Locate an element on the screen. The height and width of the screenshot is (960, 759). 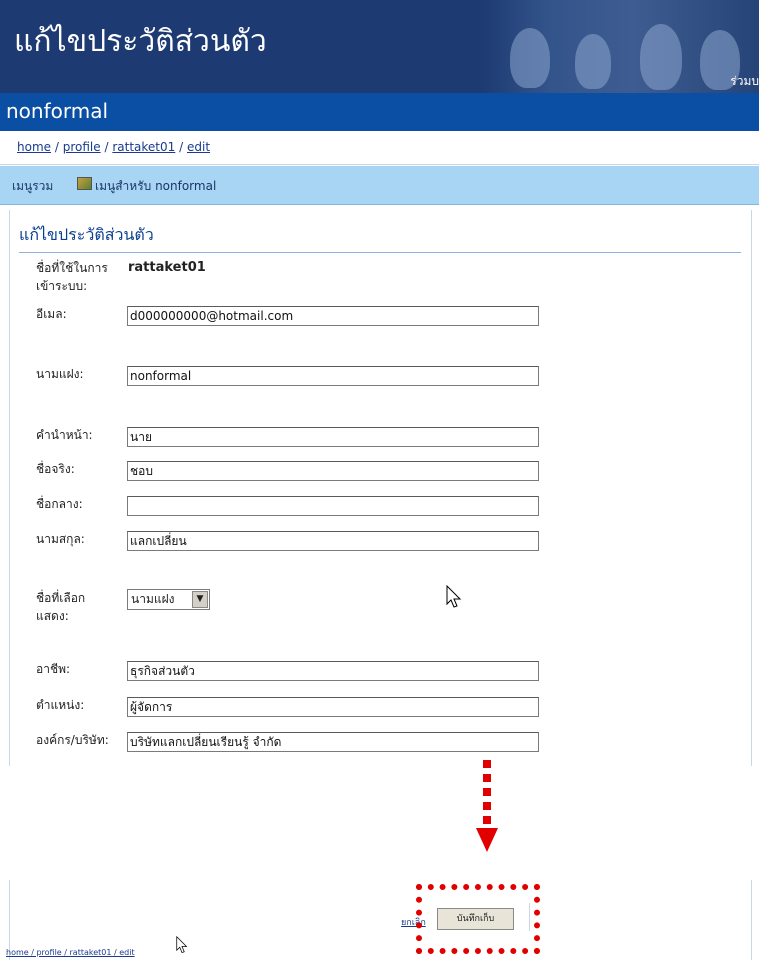
breadcrumb-user-link: rattaket01 is located at coordinates (143, 147).